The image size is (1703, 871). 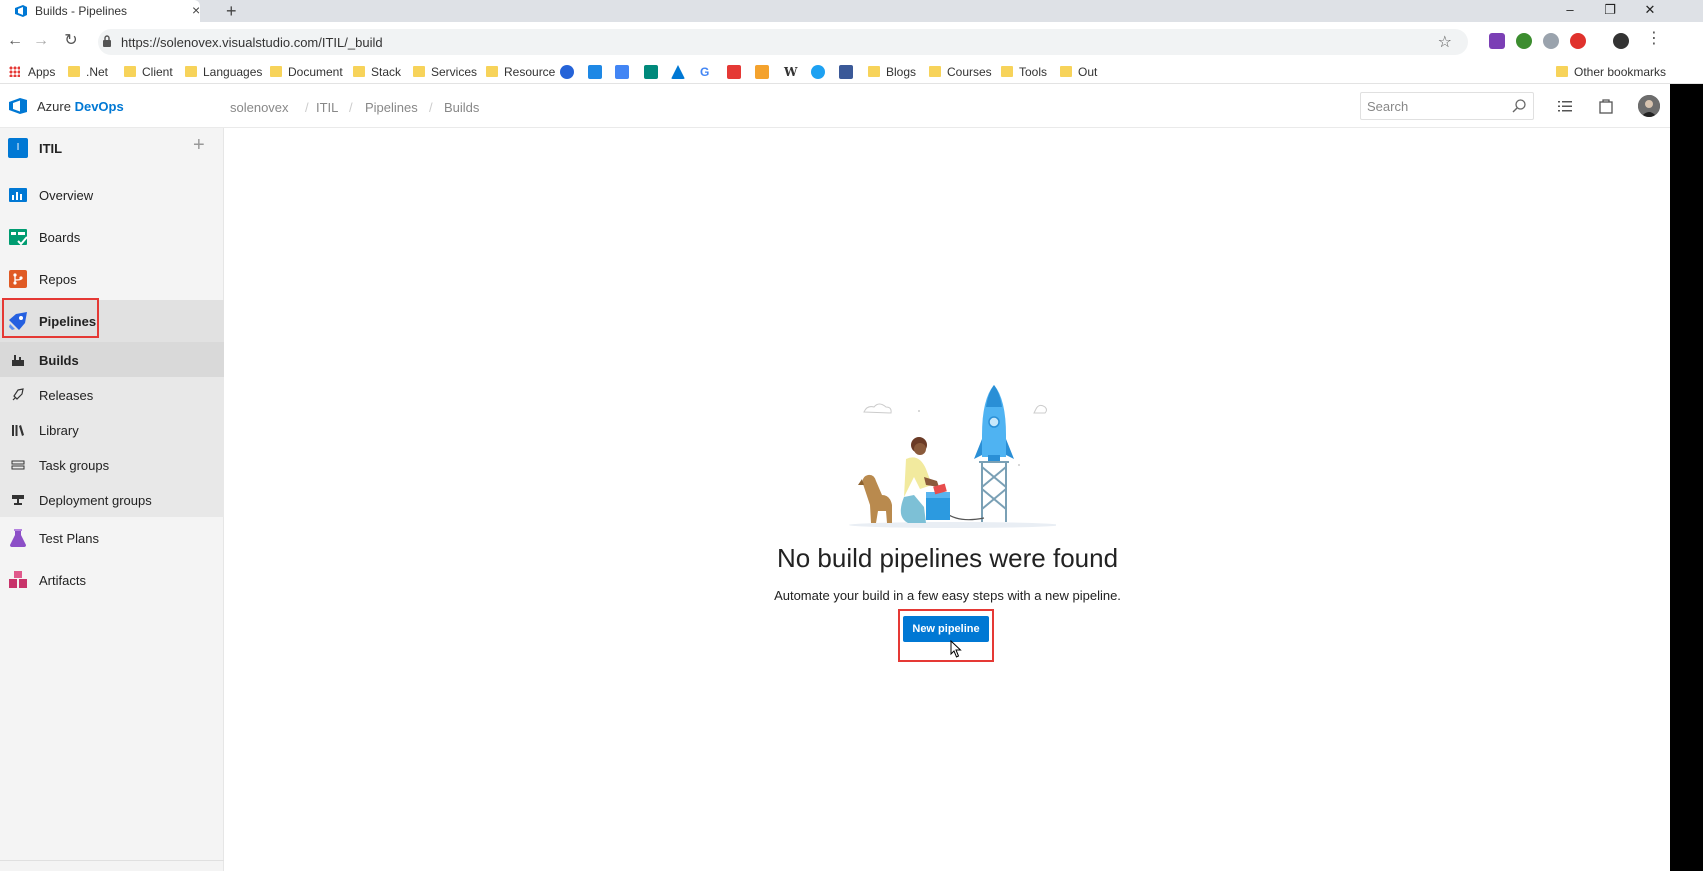 What do you see at coordinates (112, 394) in the screenshot?
I see `sidebar-subitem-releases: Releases` at bounding box center [112, 394].